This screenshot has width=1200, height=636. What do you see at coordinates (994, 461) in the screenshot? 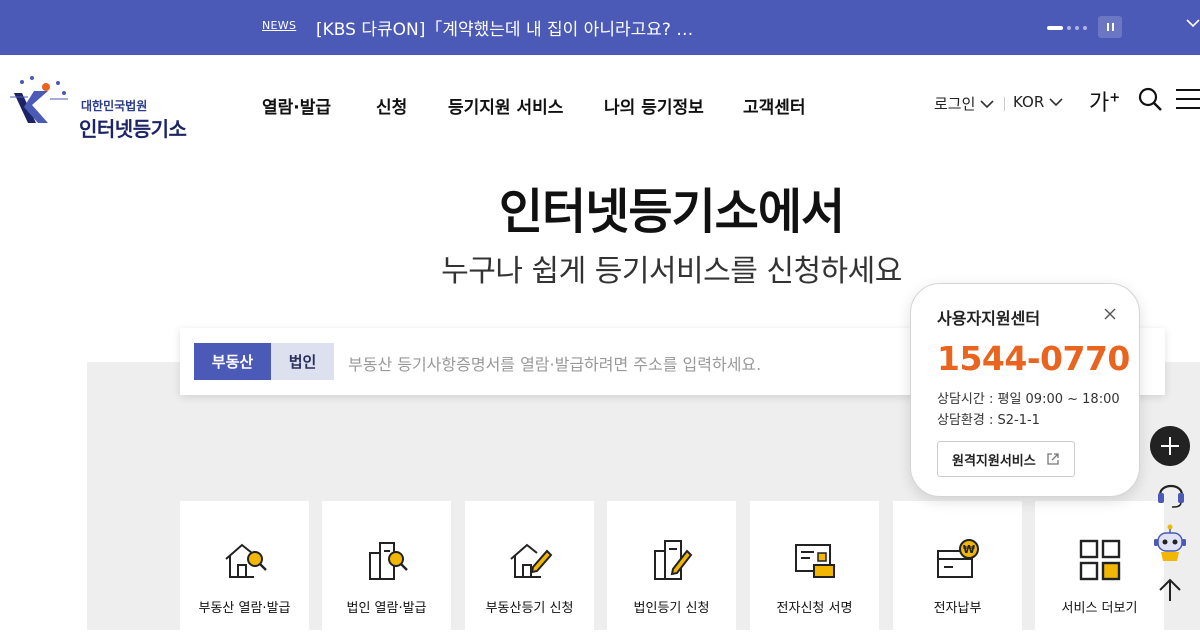
I see `remote-support-label: 원격지원서비스` at bounding box center [994, 461].